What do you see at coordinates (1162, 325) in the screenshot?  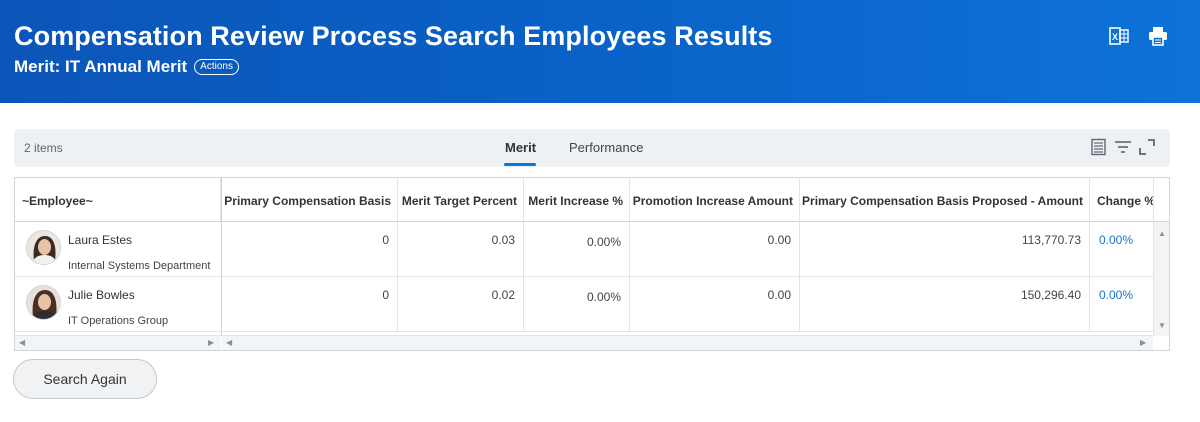 I see `scroll-down-arrow-icon: ▼` at bounding box center [1162, 325].